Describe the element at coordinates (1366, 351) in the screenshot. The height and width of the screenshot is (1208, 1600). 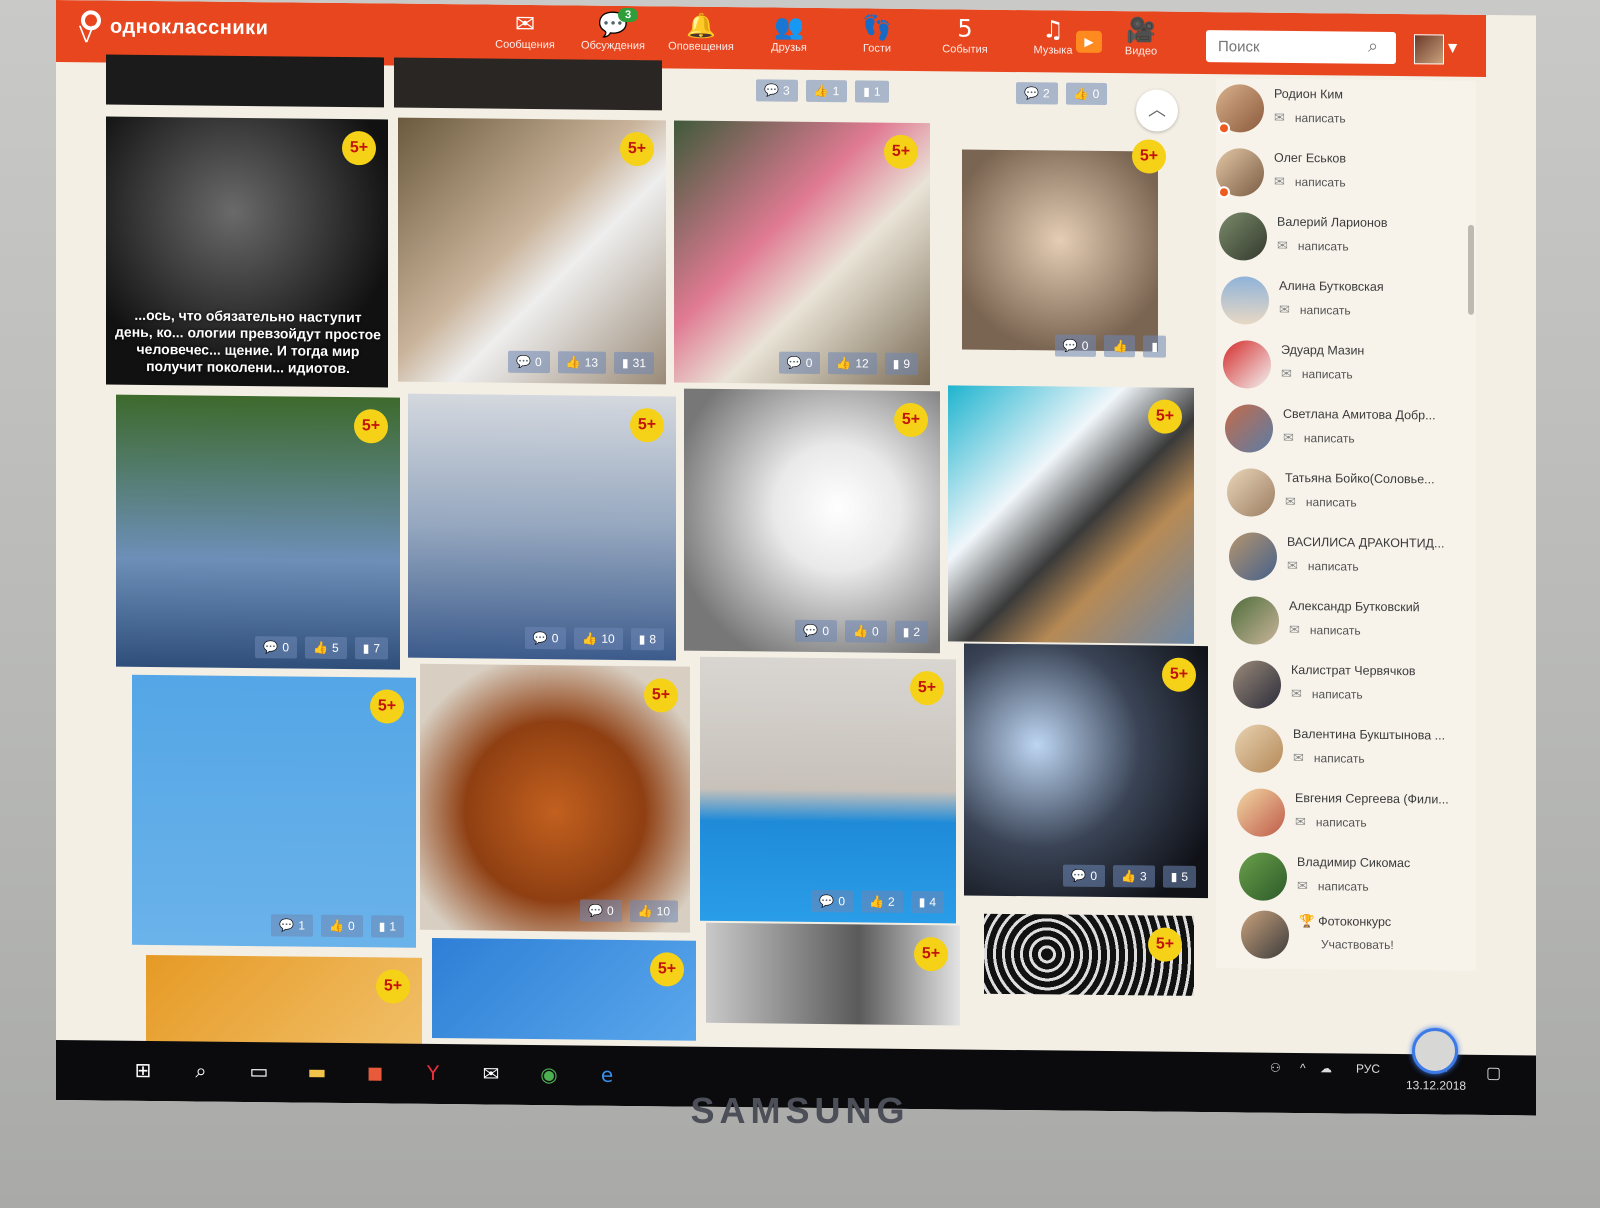
I see `friend-name: Эдуард Мазин` at that location.